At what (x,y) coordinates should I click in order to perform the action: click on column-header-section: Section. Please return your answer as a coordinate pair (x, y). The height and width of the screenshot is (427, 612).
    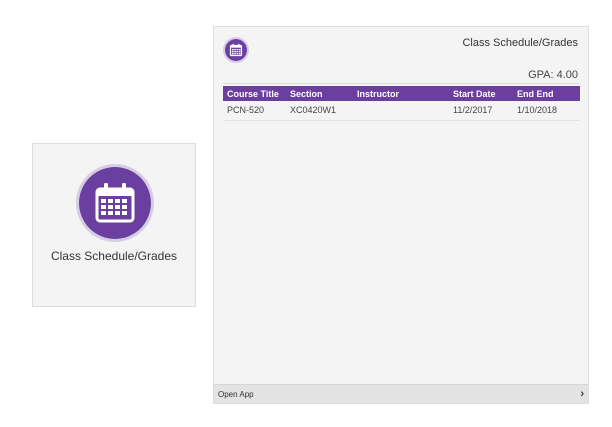
    Looking at the image, I should click on (306, 93).